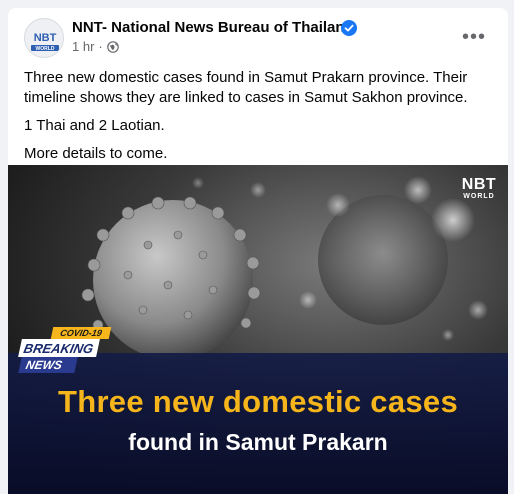  Describe the element at coordinates (112, 46) in the screenshot. I see `globe-icon` at that location.